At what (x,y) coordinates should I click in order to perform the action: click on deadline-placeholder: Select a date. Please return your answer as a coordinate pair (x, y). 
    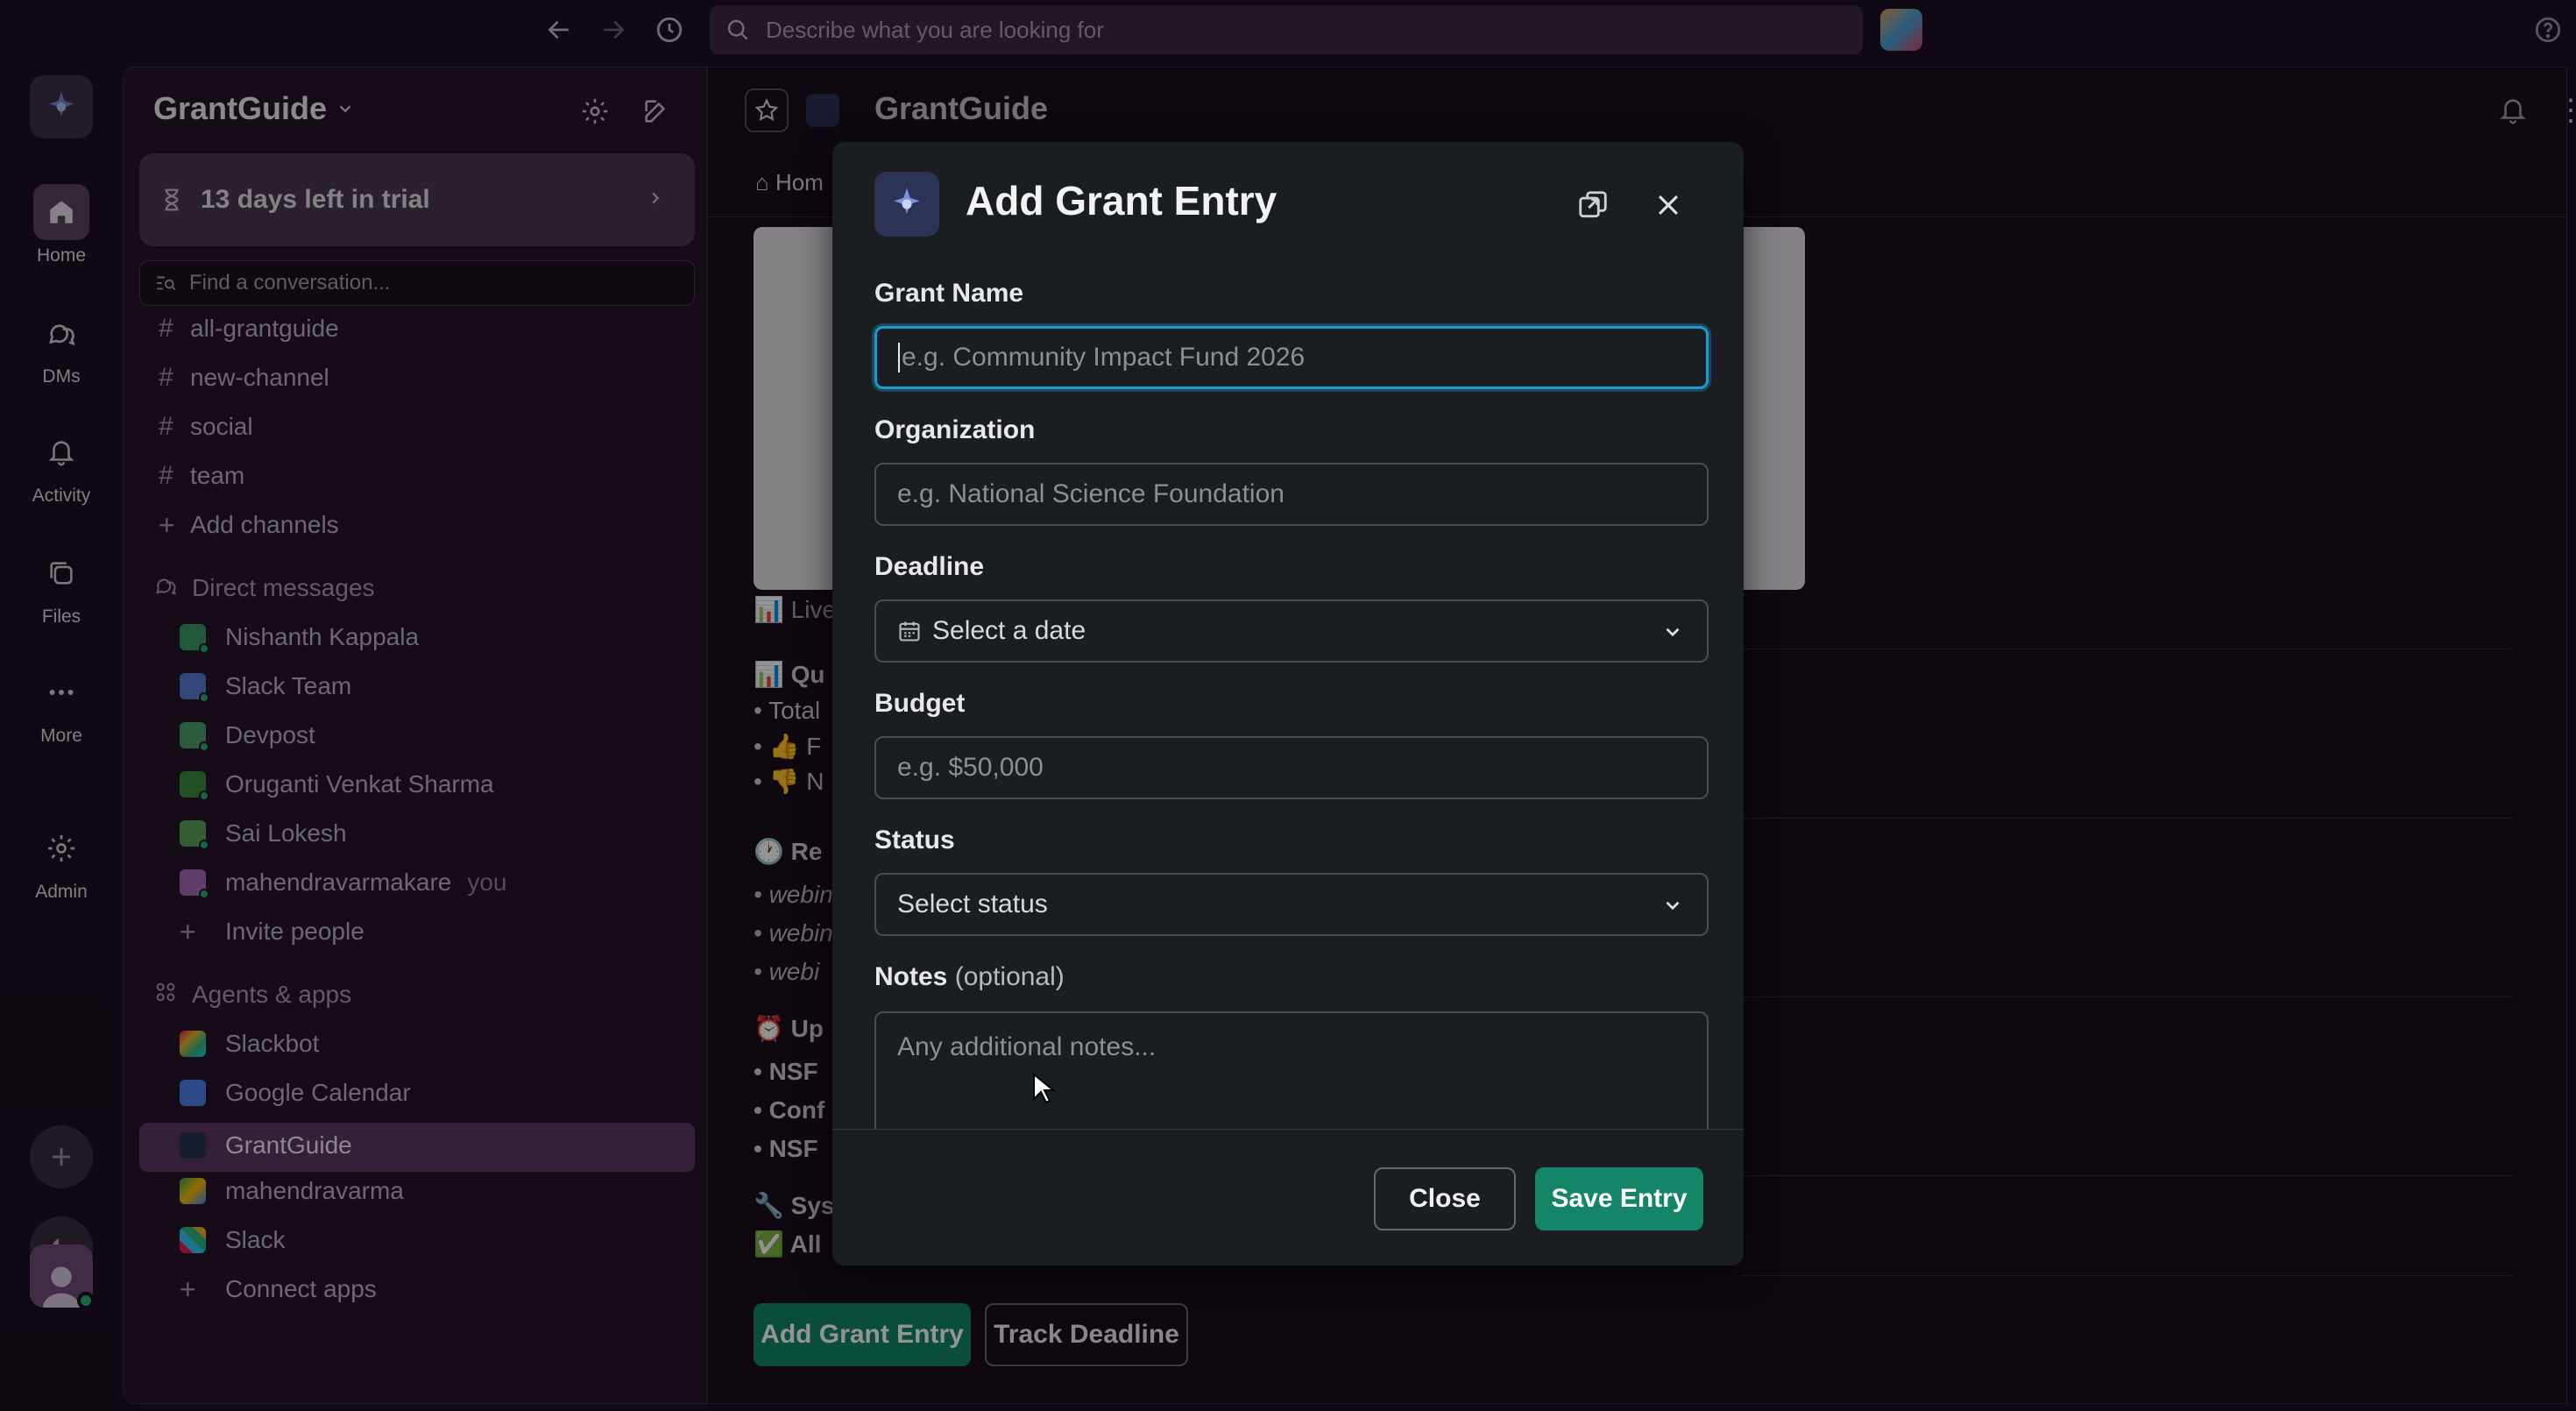
    Looking at the image, I should click on (1009, 630).